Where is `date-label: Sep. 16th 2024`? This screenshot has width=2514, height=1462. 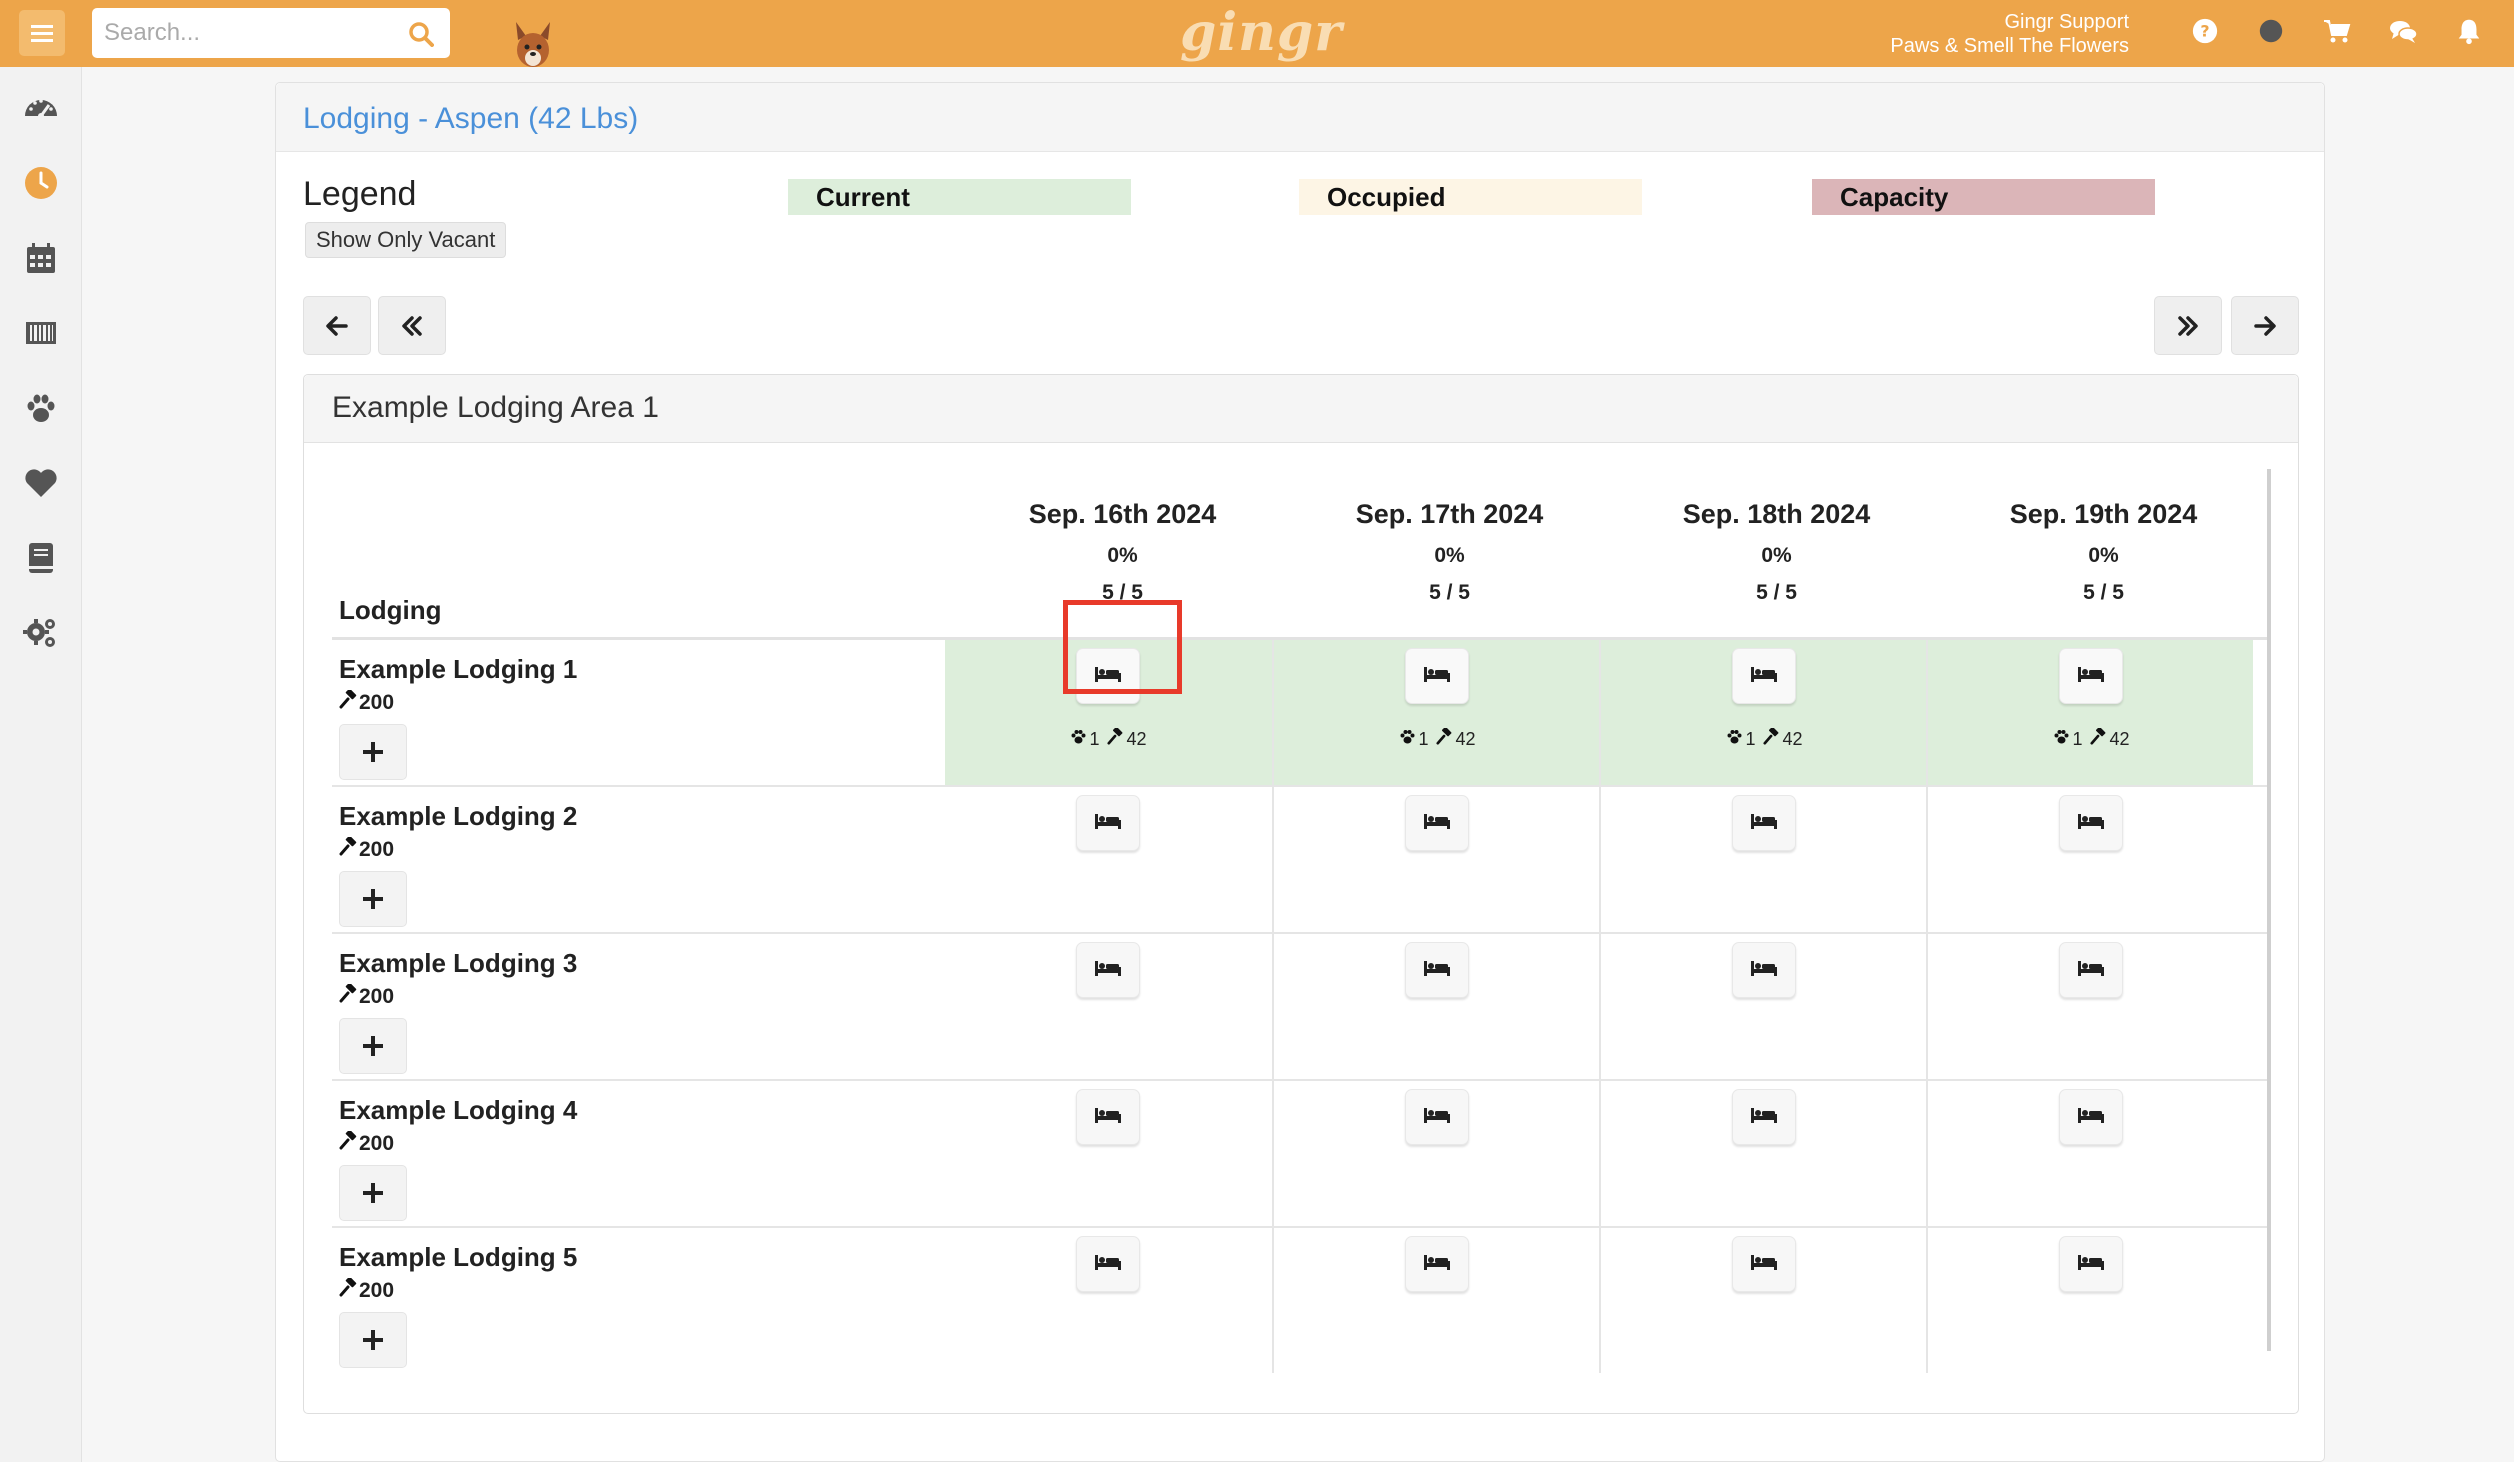
date-label: Sep. 16th 2024 is located at coordinates (1122, 514).